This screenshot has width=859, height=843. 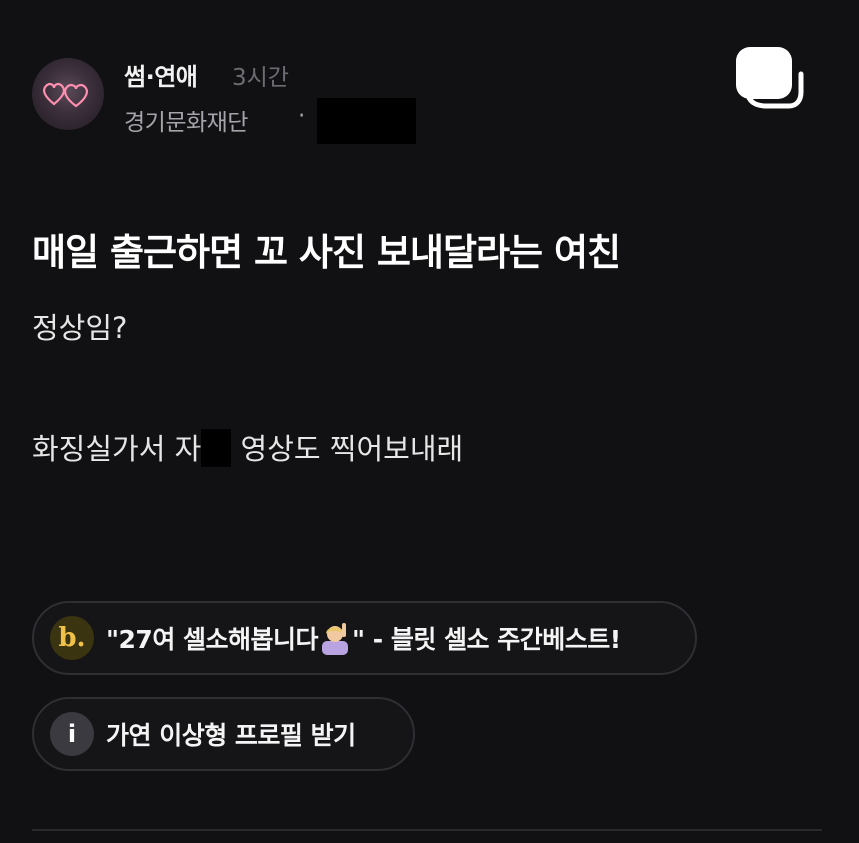 I want to click on channel-name: 썸·연애, so click(x=161, y=74).